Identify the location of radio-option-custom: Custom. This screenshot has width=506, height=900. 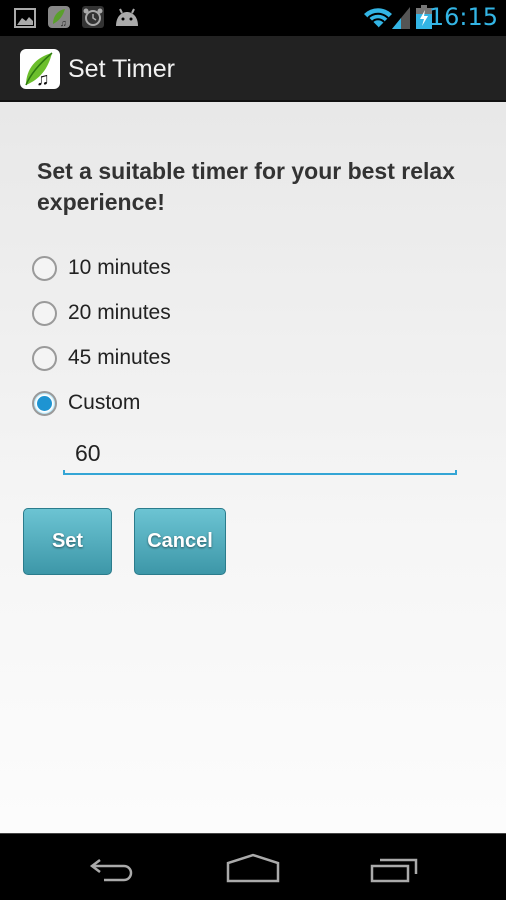
(86, 403).